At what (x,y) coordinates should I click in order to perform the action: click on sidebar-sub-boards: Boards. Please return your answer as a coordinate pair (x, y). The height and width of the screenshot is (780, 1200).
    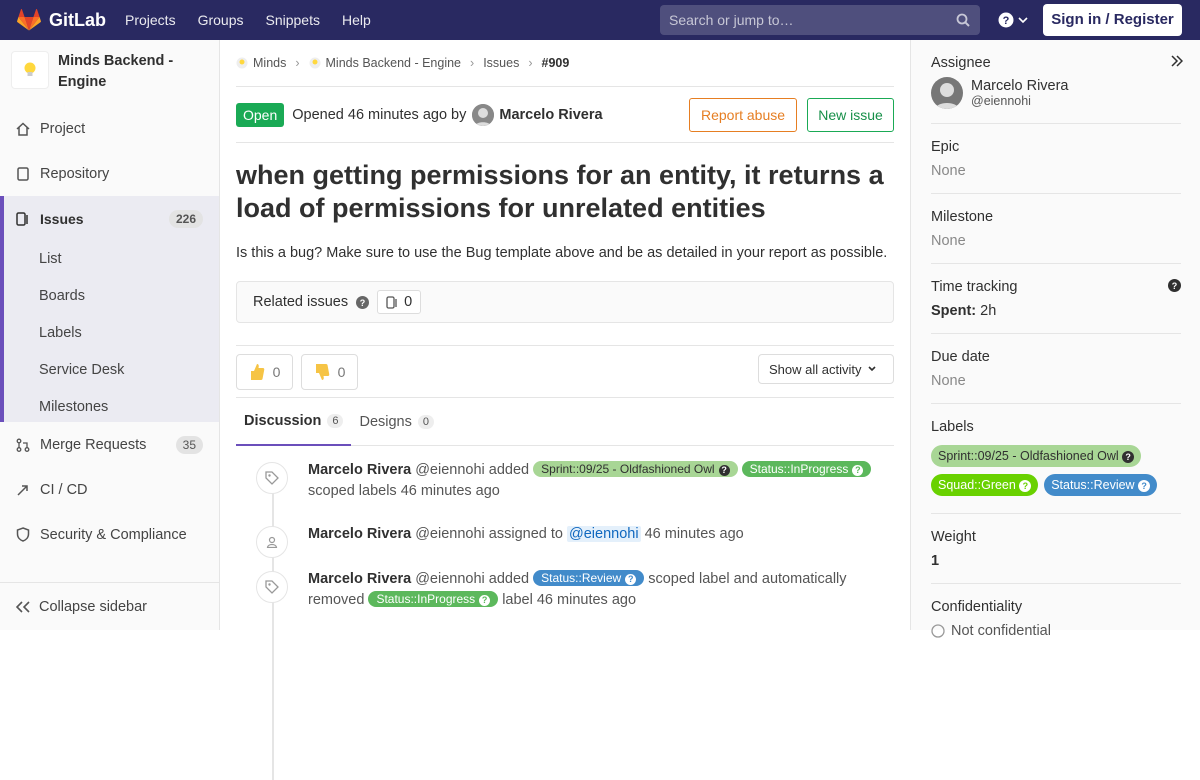
    Looking at the image, I should click on (111, 296).